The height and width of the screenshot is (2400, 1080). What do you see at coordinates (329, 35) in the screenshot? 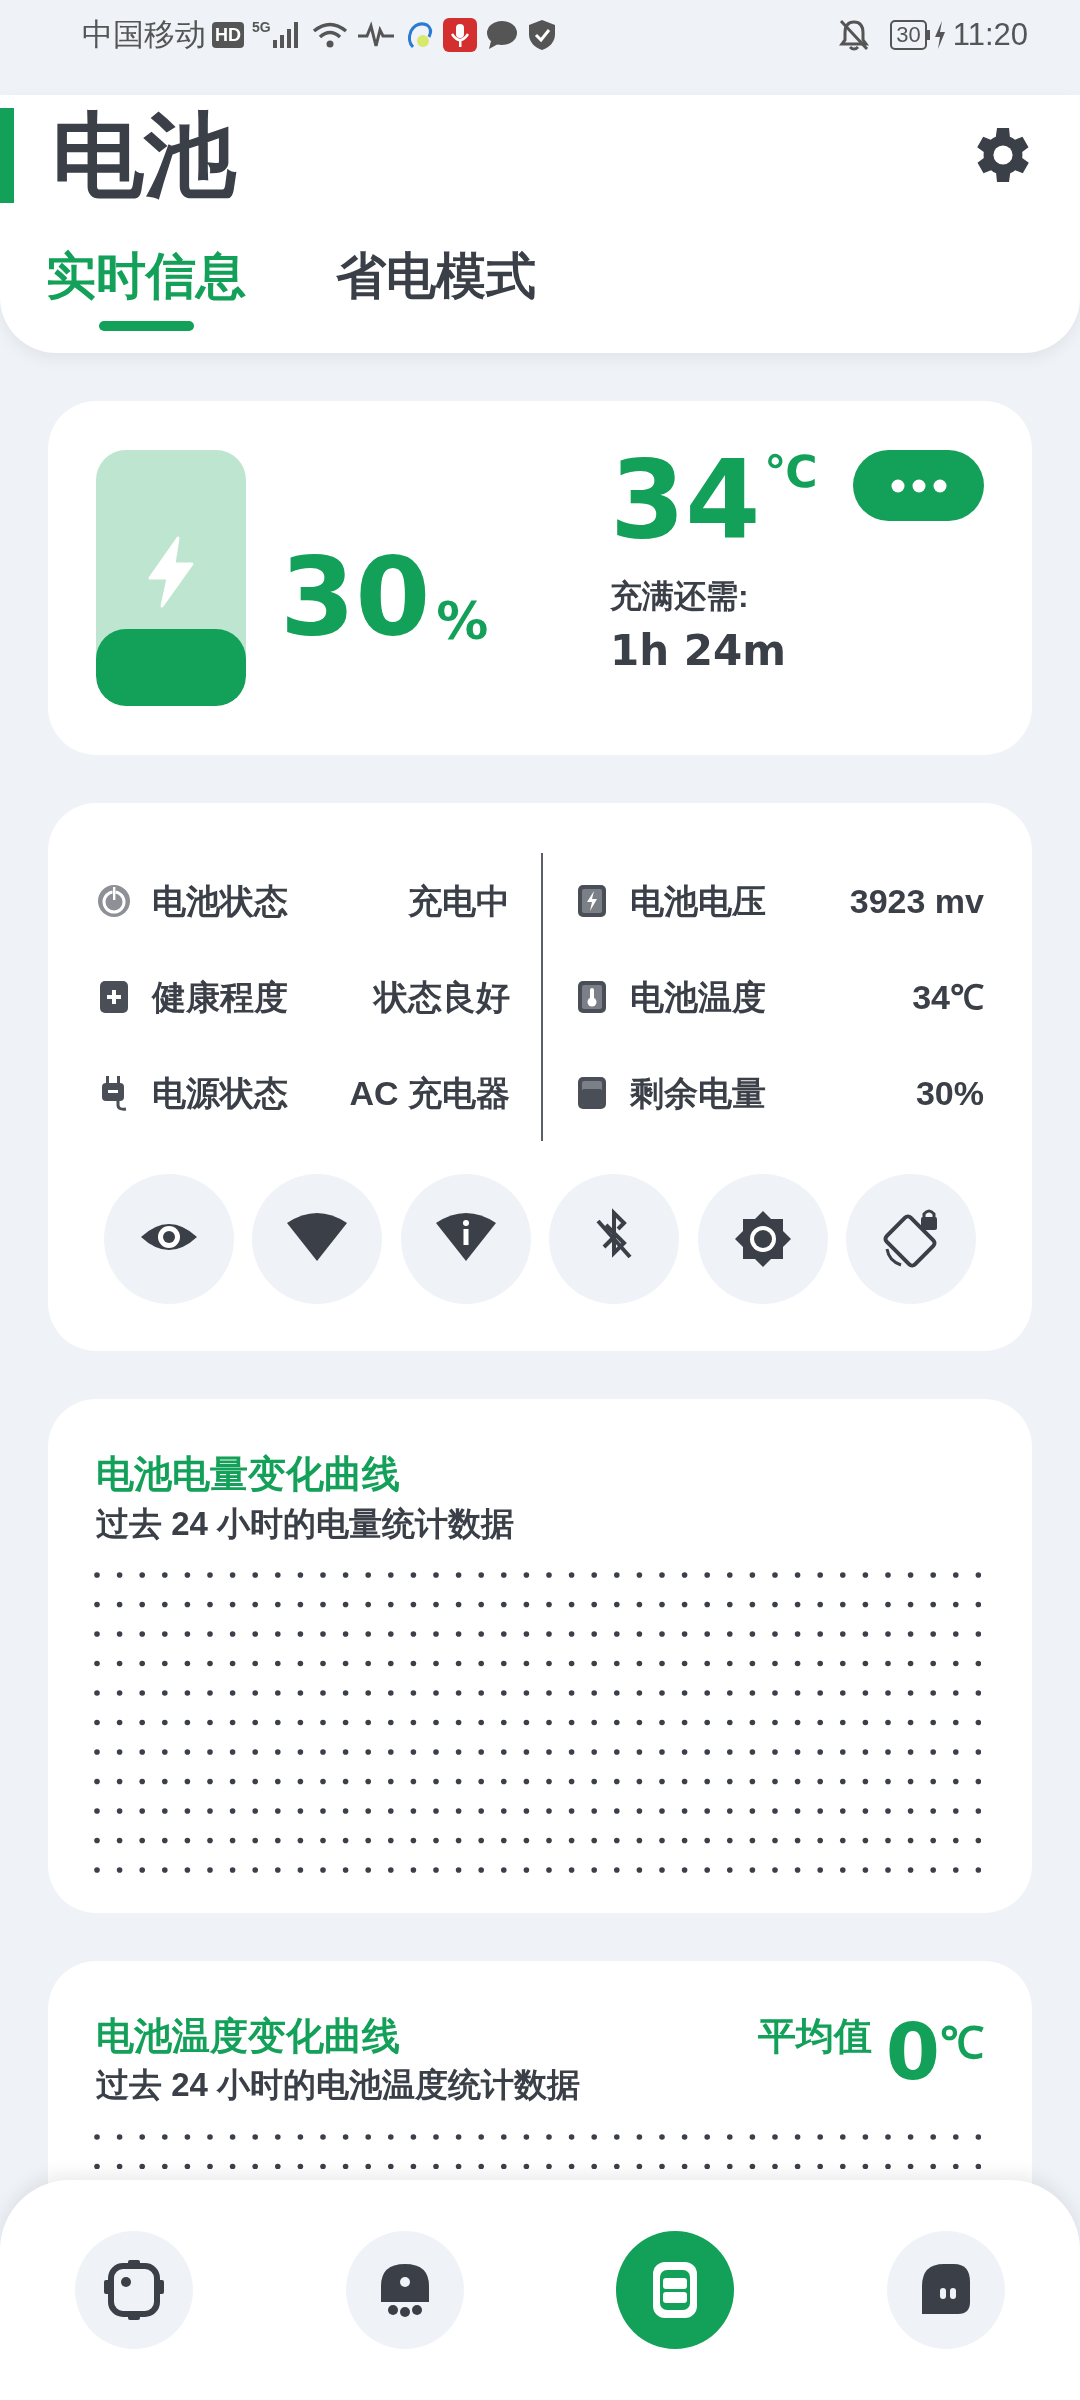
I see `wifi-icon` at bounding box center [329, 35].